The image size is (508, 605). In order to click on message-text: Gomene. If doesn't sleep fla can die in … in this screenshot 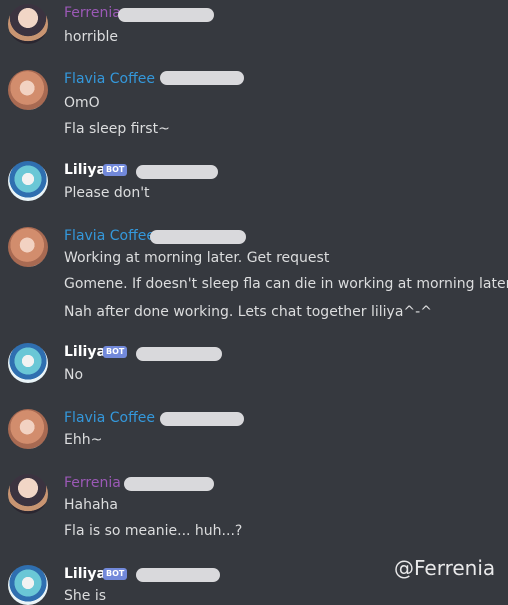, I will do `click(286, 284)`.